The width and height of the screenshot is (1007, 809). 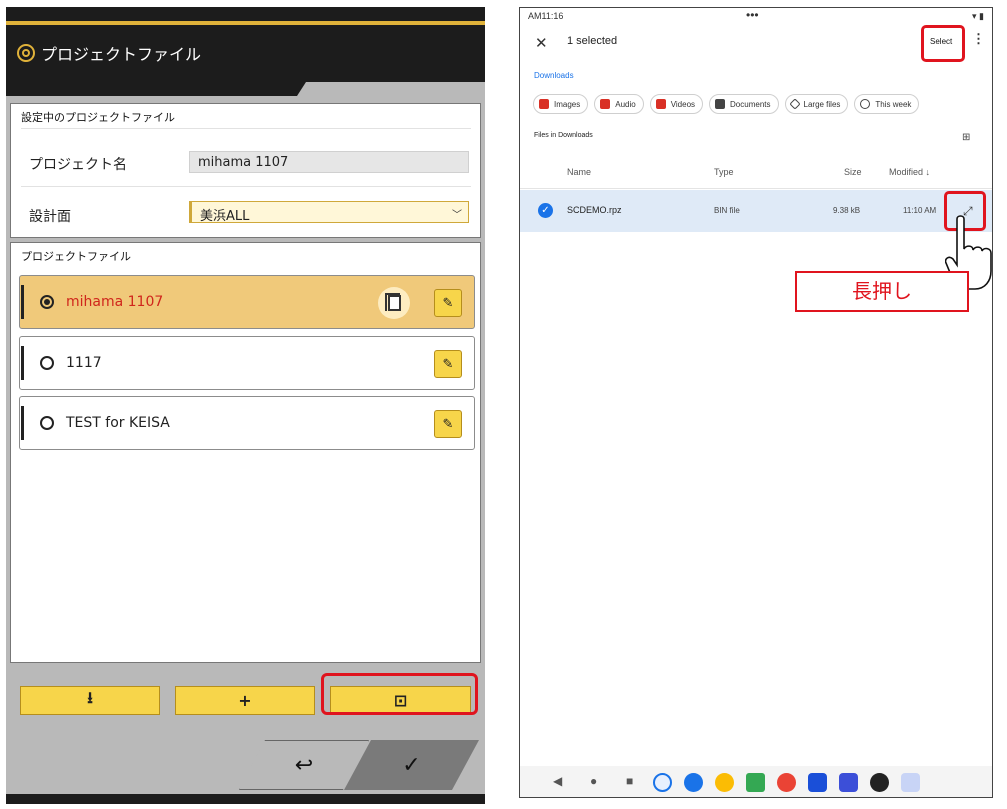 What do you see at coordinates (457, 215) in the screenshot?
I see `chevron-down-icon: ﹀` at bounding box center [457, 215].